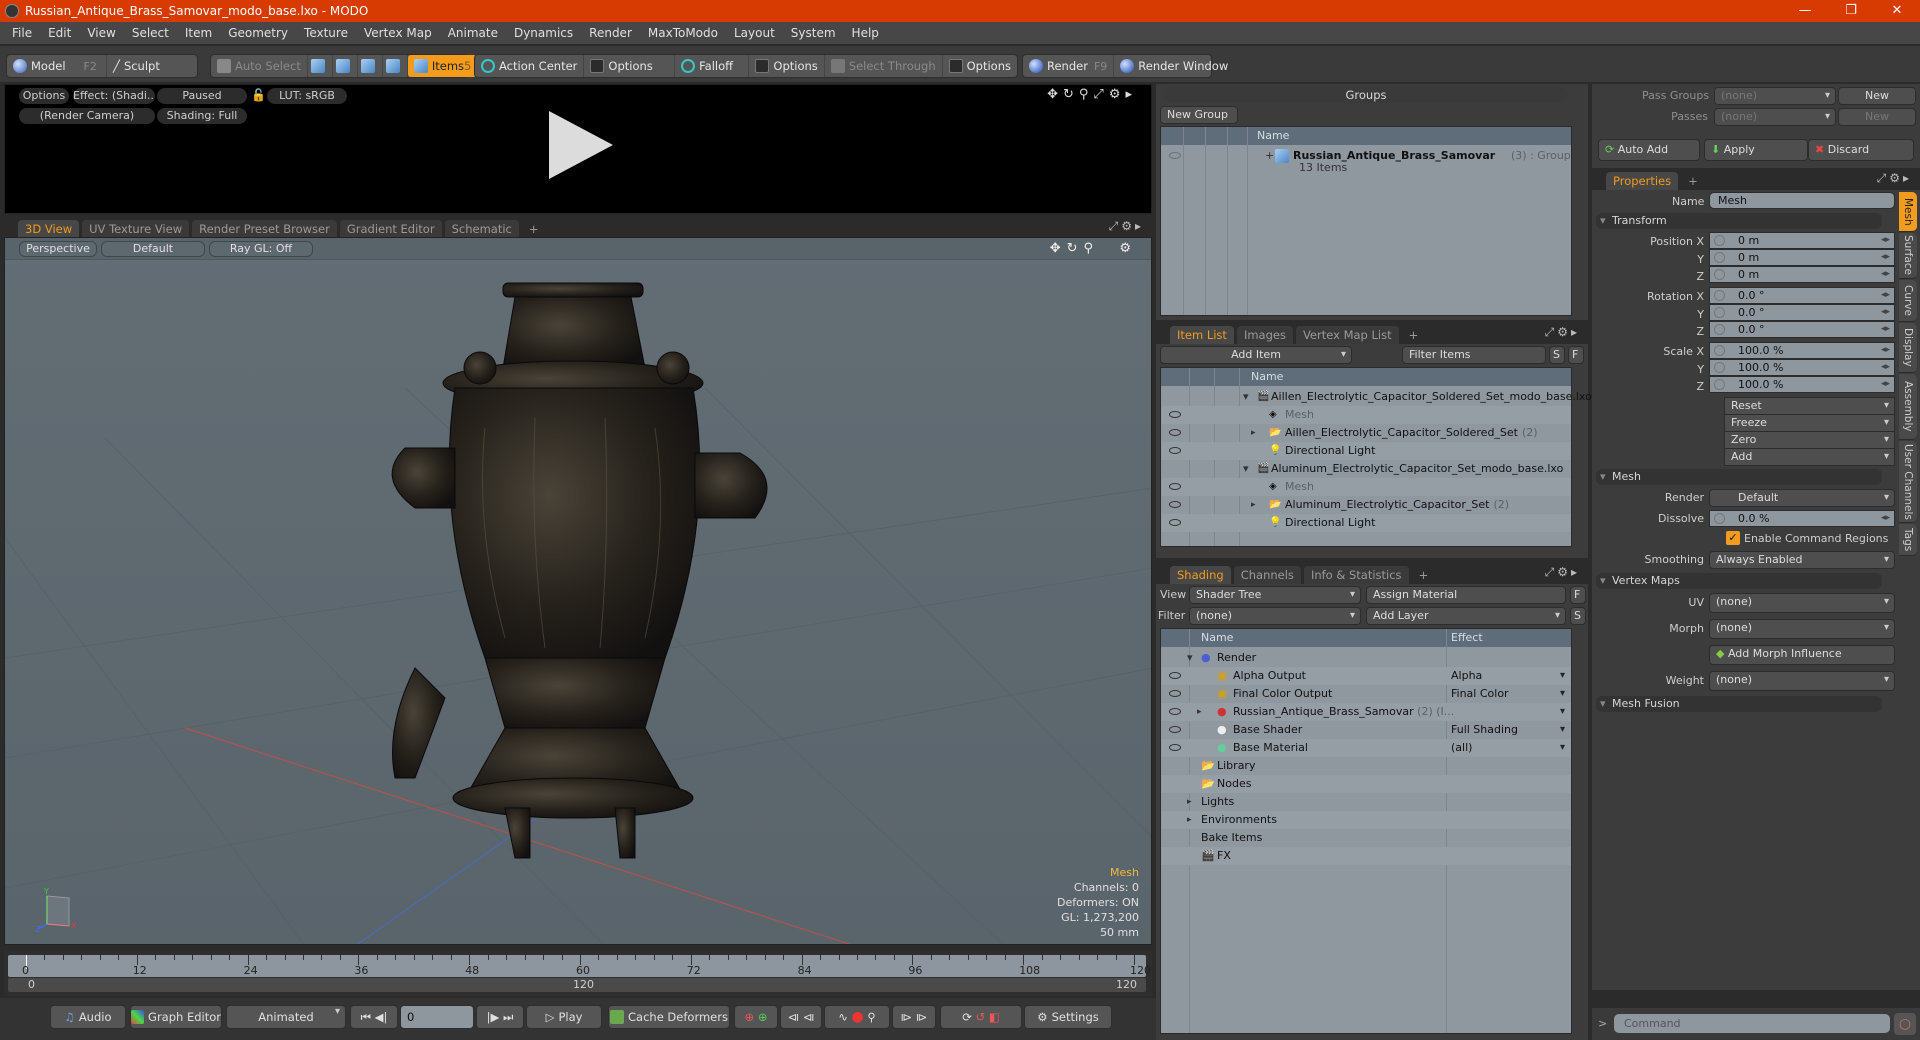 This screenshot has width=1920, height=1040. I want to click on side-tab-assembly: Assembly, so click(1908, 407).